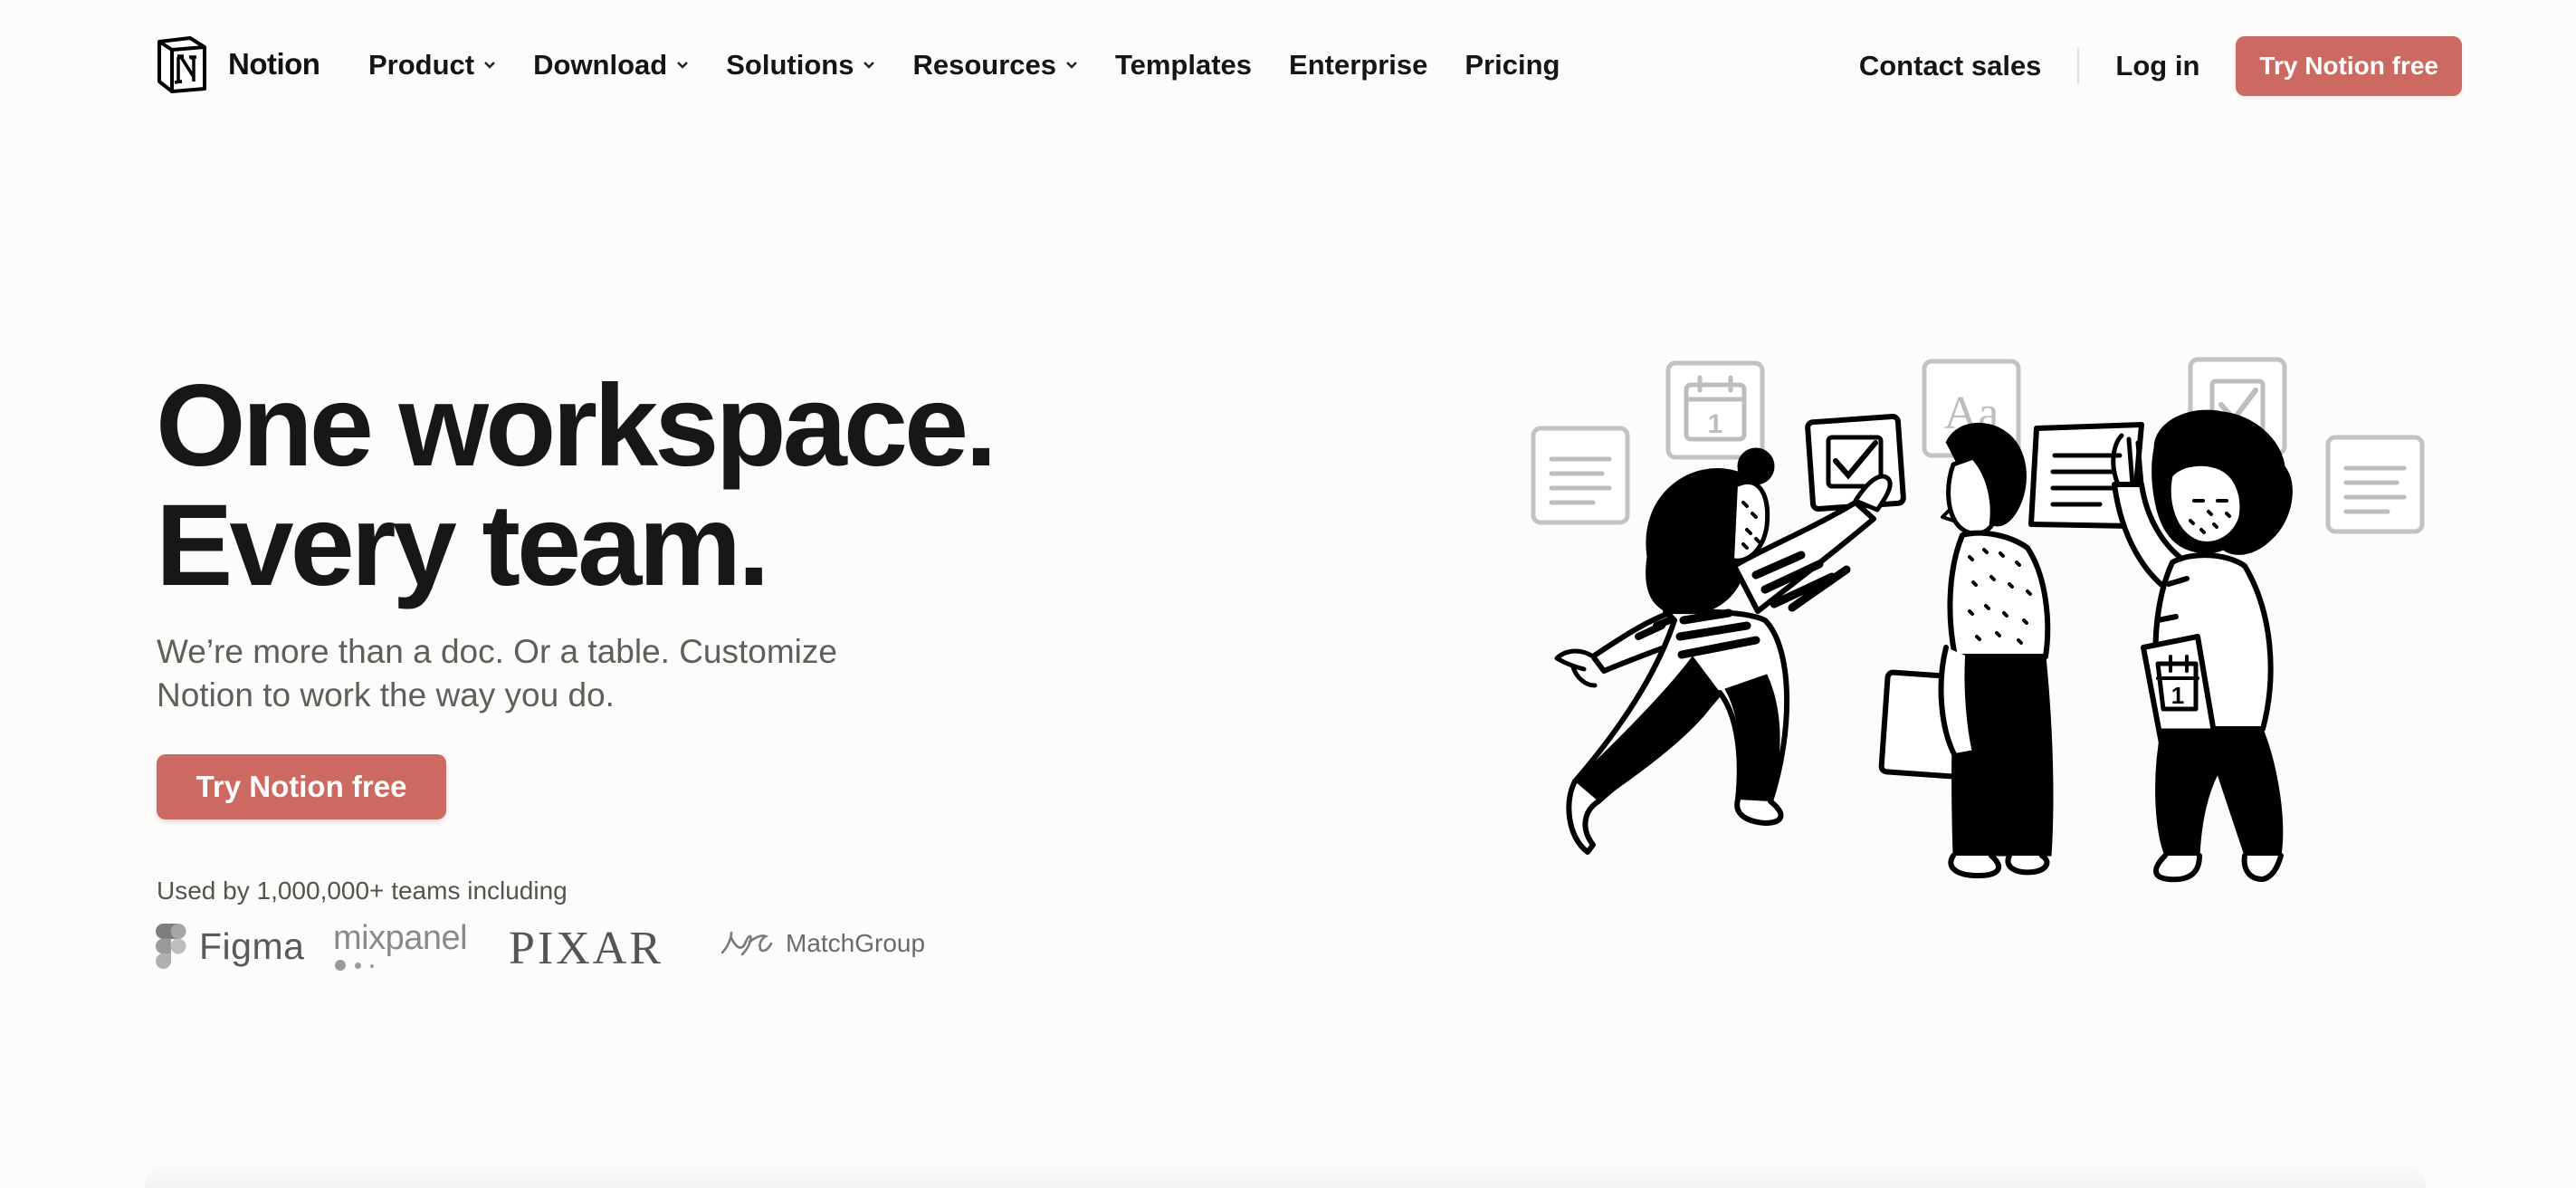 The height and width of the screenshot is (1188, 2576). What do you see at coordinates (252, 946) in the screenshot?
I see `figma-wordmark: Figma` at bounding box center [252, 946].